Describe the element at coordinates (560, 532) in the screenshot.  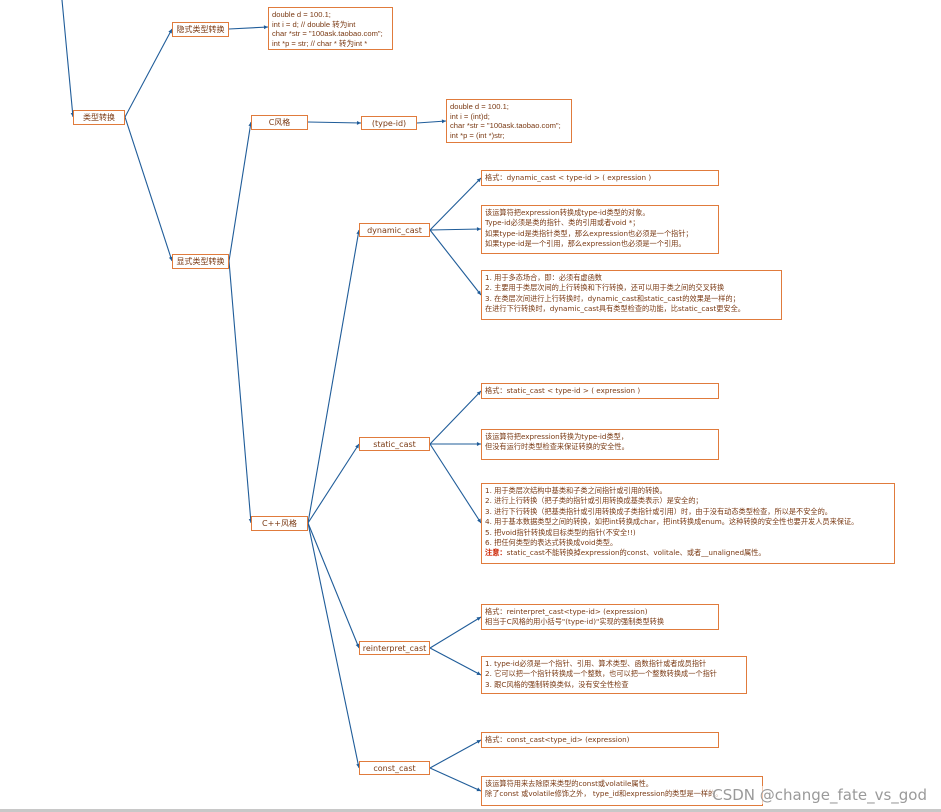
I see `note-line: 5. 把void指针转换成目标类型的指针(不安全!!)` at that location.